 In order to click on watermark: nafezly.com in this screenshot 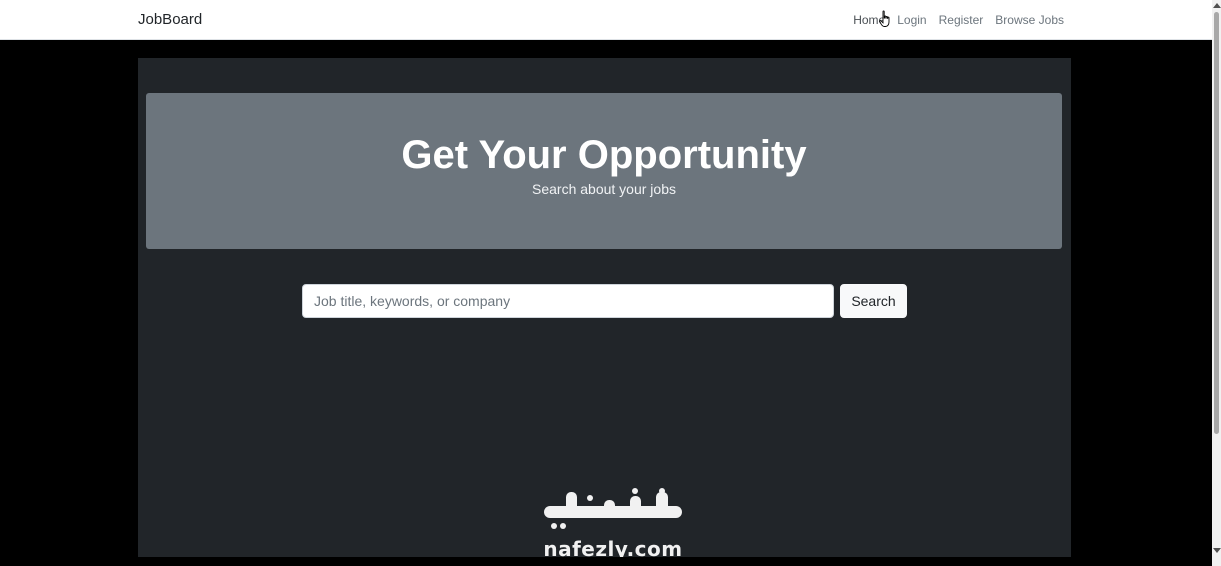, I will do `click(613, 522)`.